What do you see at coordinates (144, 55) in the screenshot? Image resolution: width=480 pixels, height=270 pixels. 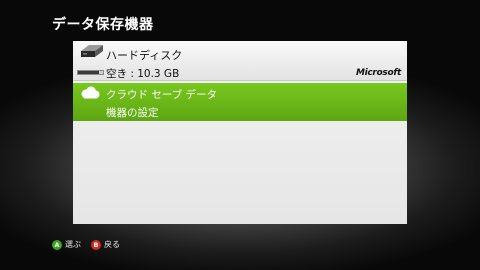 I see `device-name: ハードディスク` at bounding box center [144, 55].